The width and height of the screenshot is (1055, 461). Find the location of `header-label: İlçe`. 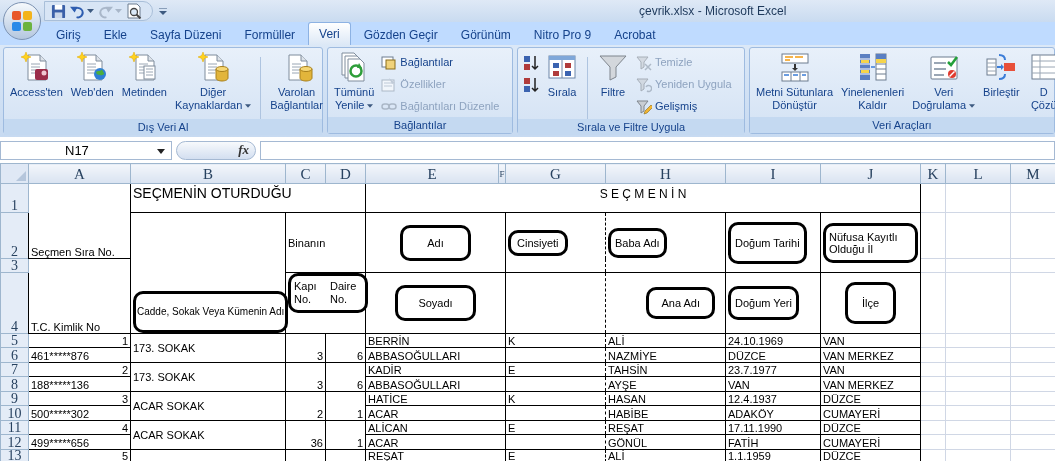

header-label: İlçe is located at coordinates (870, 303).